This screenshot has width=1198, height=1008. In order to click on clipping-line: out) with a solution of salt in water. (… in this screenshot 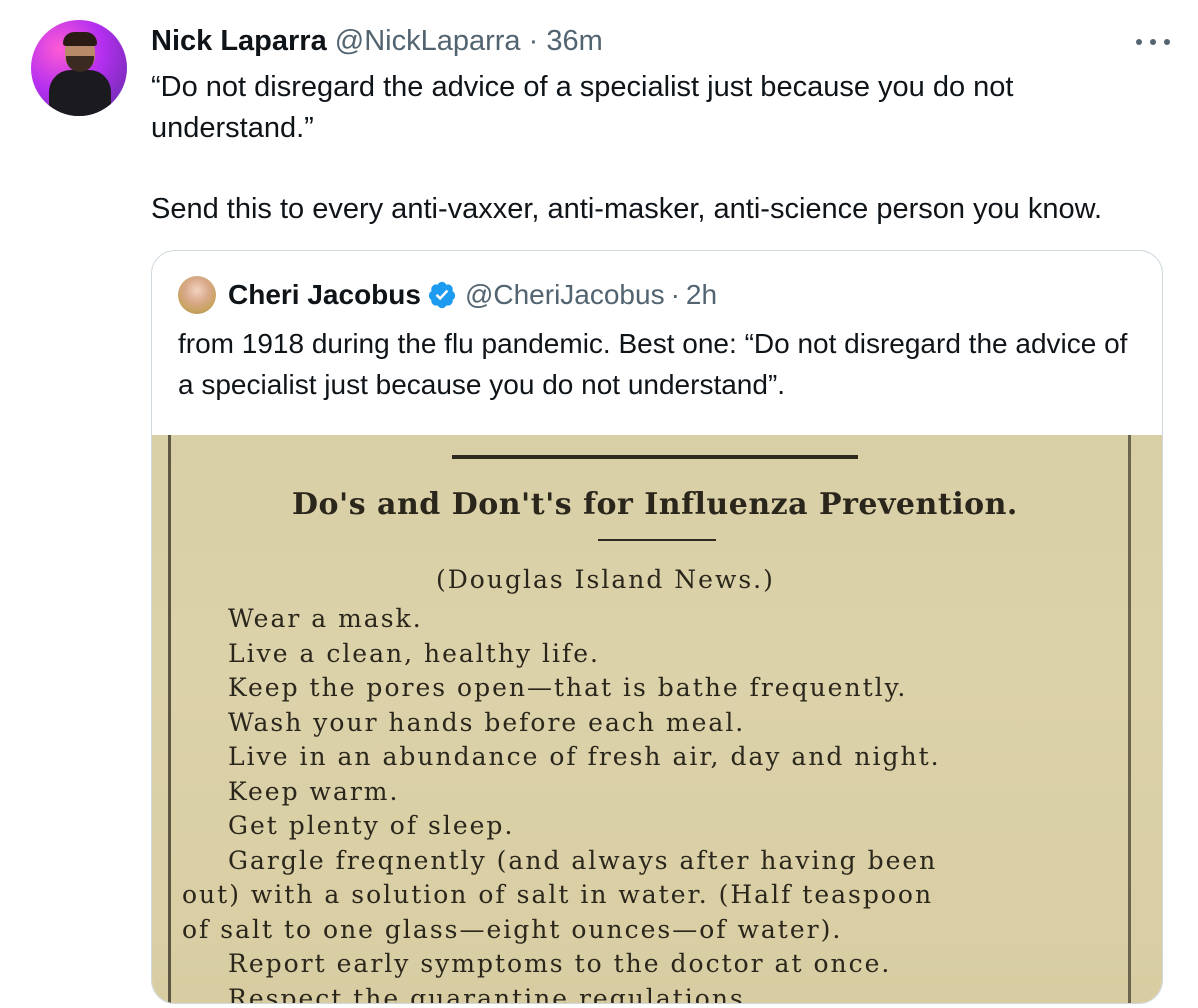, I will do `click(558, 894)`.